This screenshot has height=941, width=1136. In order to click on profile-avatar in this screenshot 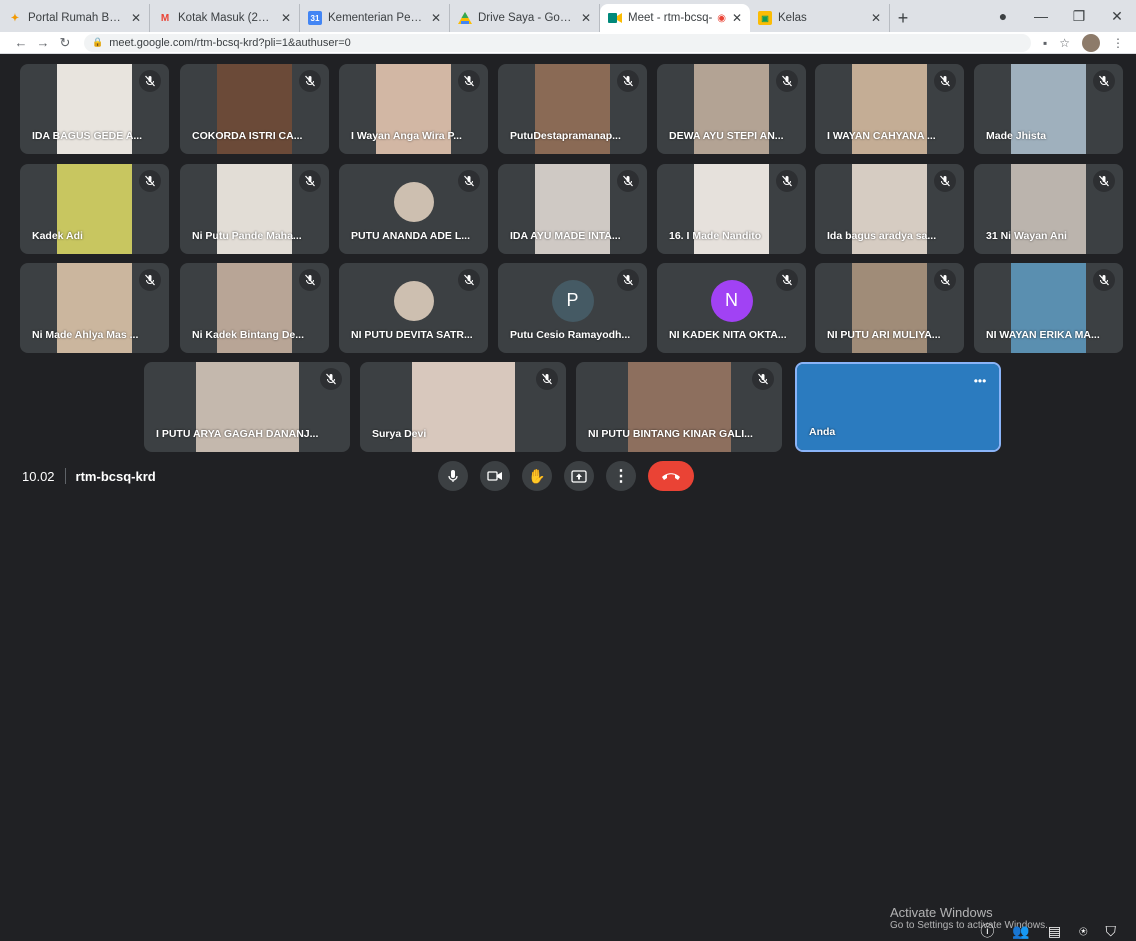, I will do `click(1091, 42)`.